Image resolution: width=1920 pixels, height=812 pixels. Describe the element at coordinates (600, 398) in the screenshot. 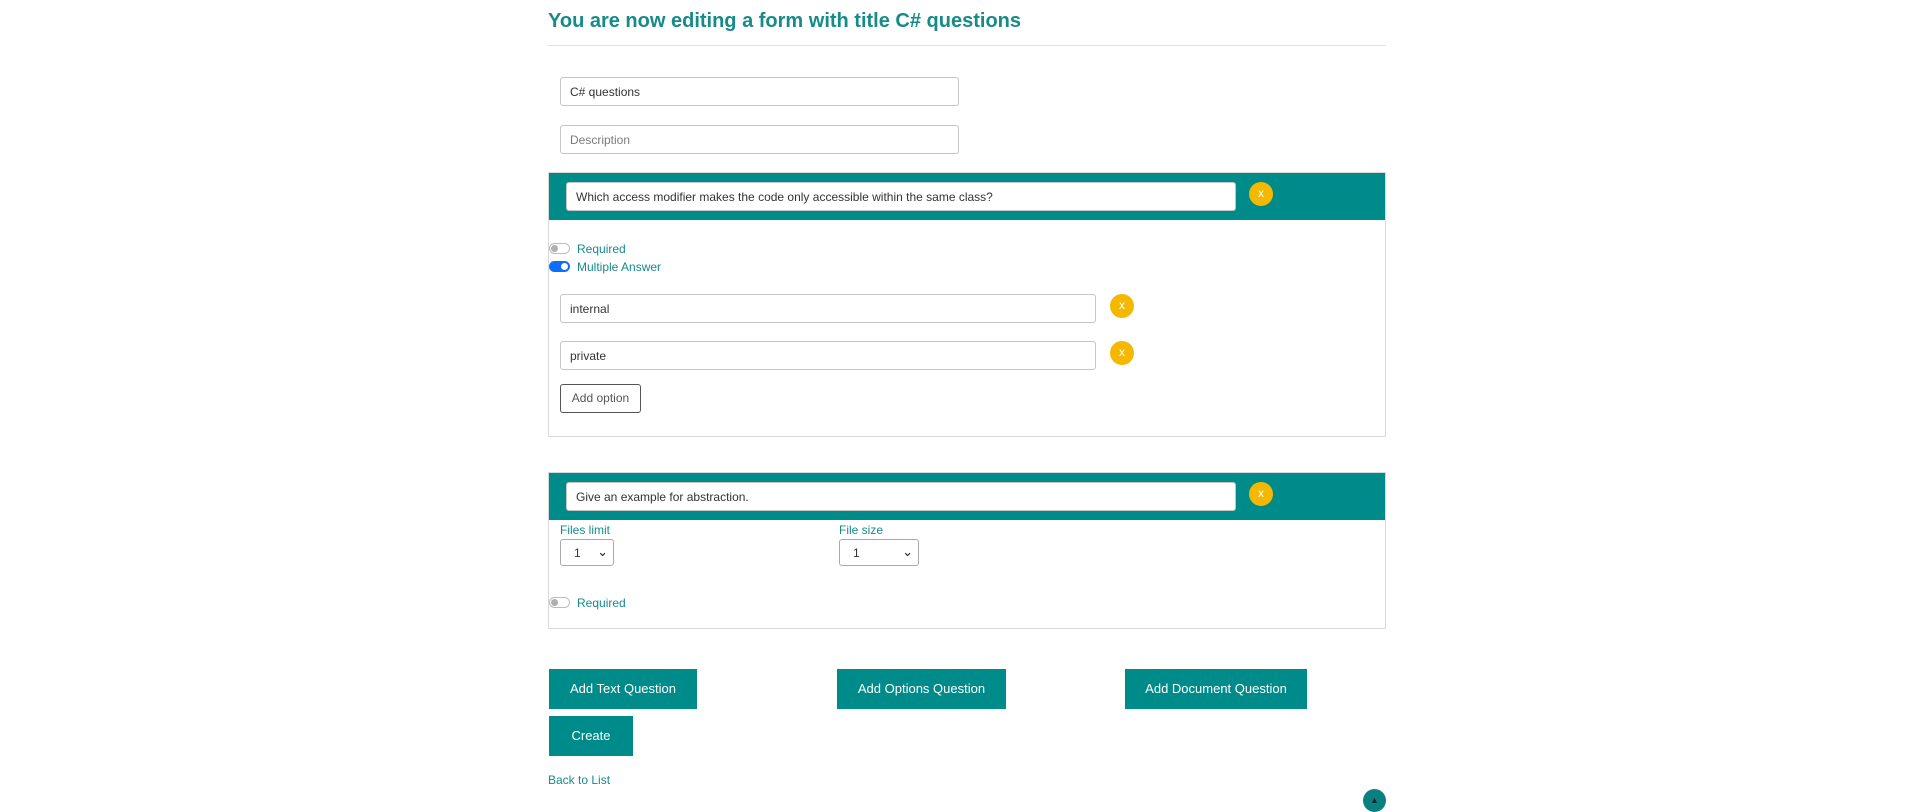

I see `add-option-button: Add option` at that location.